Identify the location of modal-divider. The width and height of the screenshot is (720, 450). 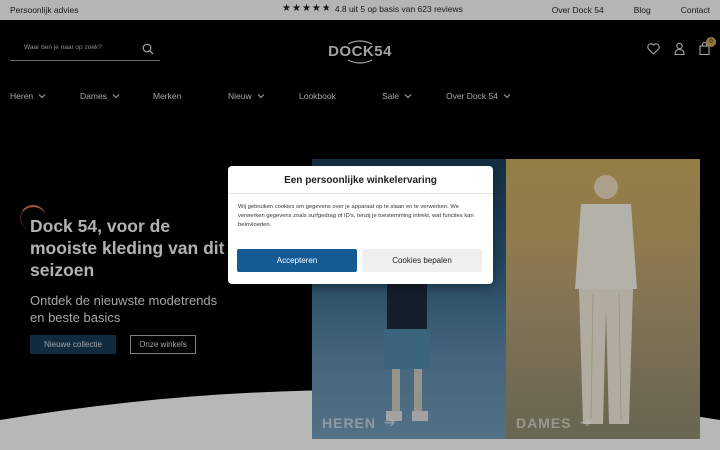
(360, 193).